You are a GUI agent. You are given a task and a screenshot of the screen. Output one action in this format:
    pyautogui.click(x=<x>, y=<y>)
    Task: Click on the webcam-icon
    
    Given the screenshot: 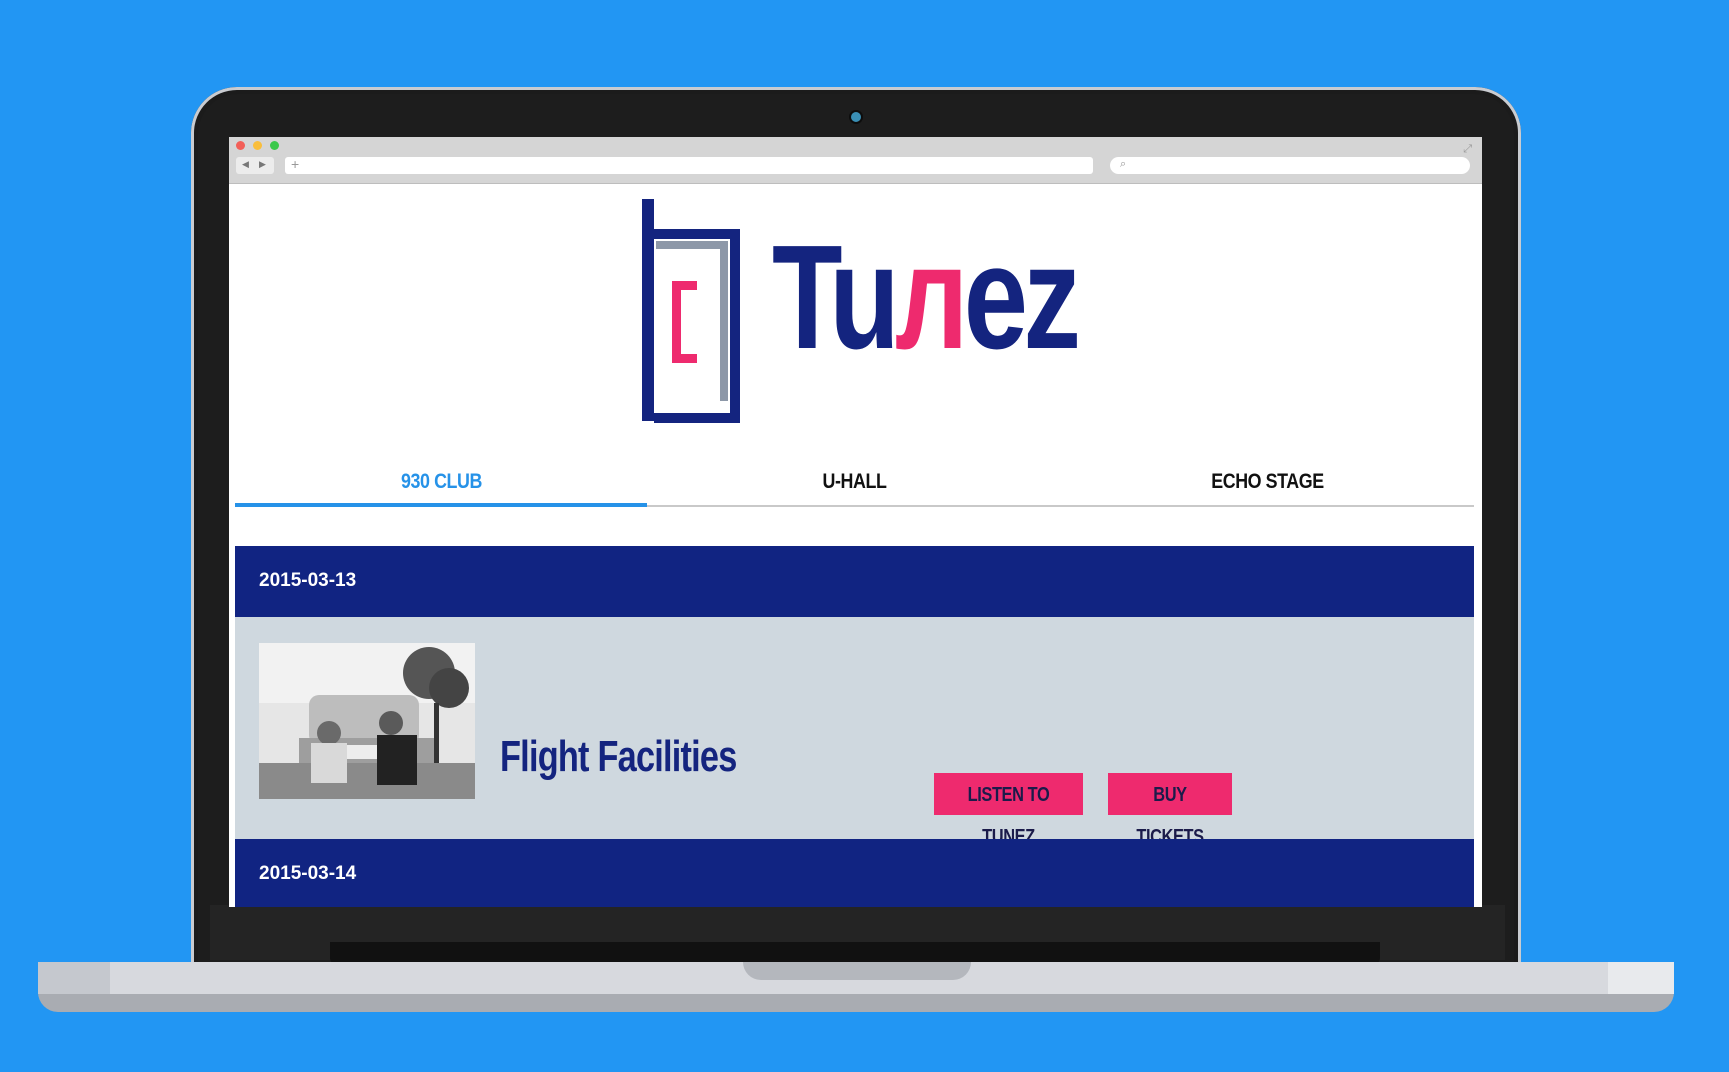 What is the action you would take?
    pyautogui.click(x=856, y=117)
    